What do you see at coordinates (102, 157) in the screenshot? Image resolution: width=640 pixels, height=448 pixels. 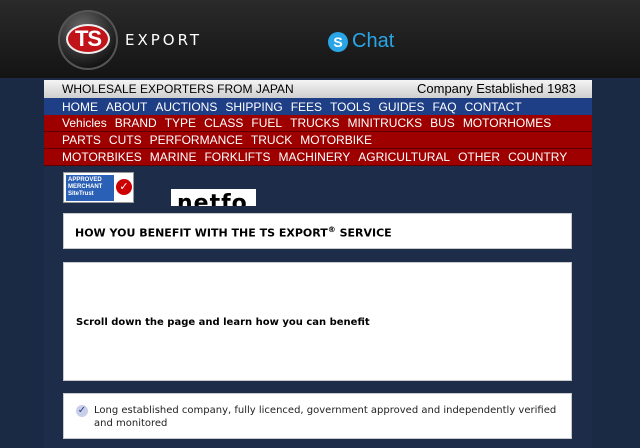 I see `nav-motorbikes: MOTORBIKES` at bounding box center [102, 157].